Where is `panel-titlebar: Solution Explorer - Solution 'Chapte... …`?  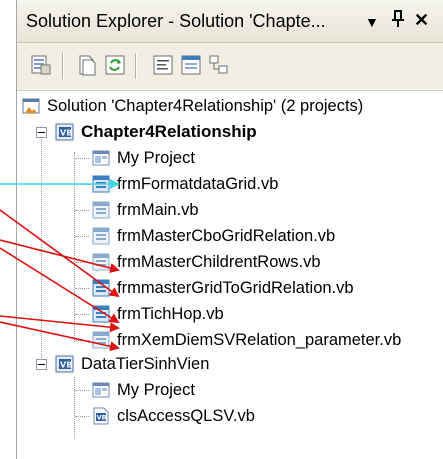
panel-titlebar: Solution Explorer - Solution 'Chapte... … is located at coordinates (230, 21).